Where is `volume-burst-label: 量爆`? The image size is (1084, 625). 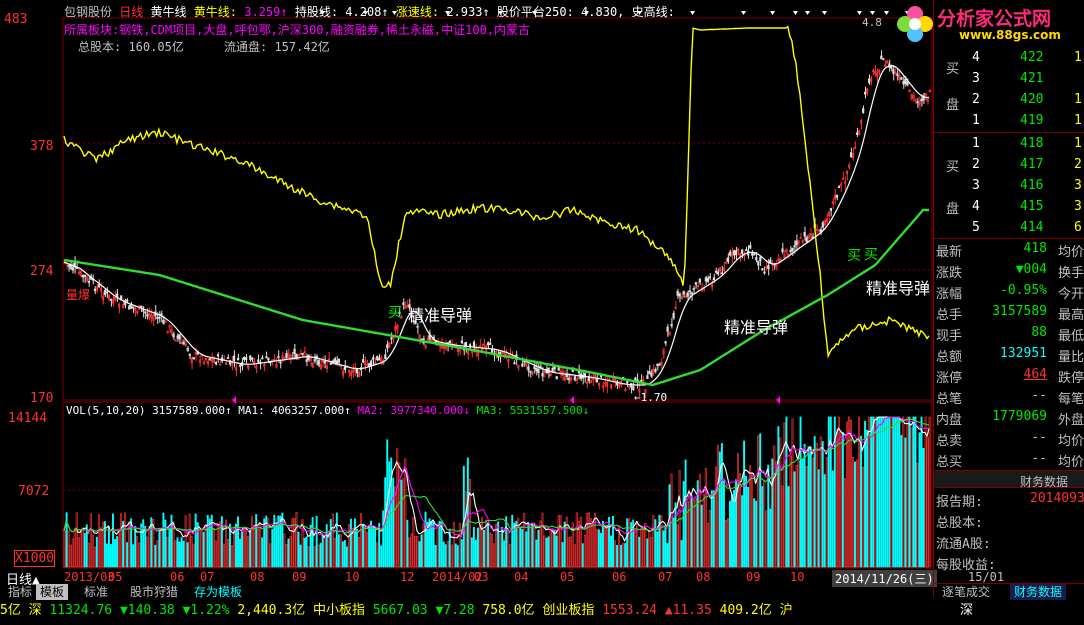
volume-burst-label: 量爆 is located at coordinates (78, 295).